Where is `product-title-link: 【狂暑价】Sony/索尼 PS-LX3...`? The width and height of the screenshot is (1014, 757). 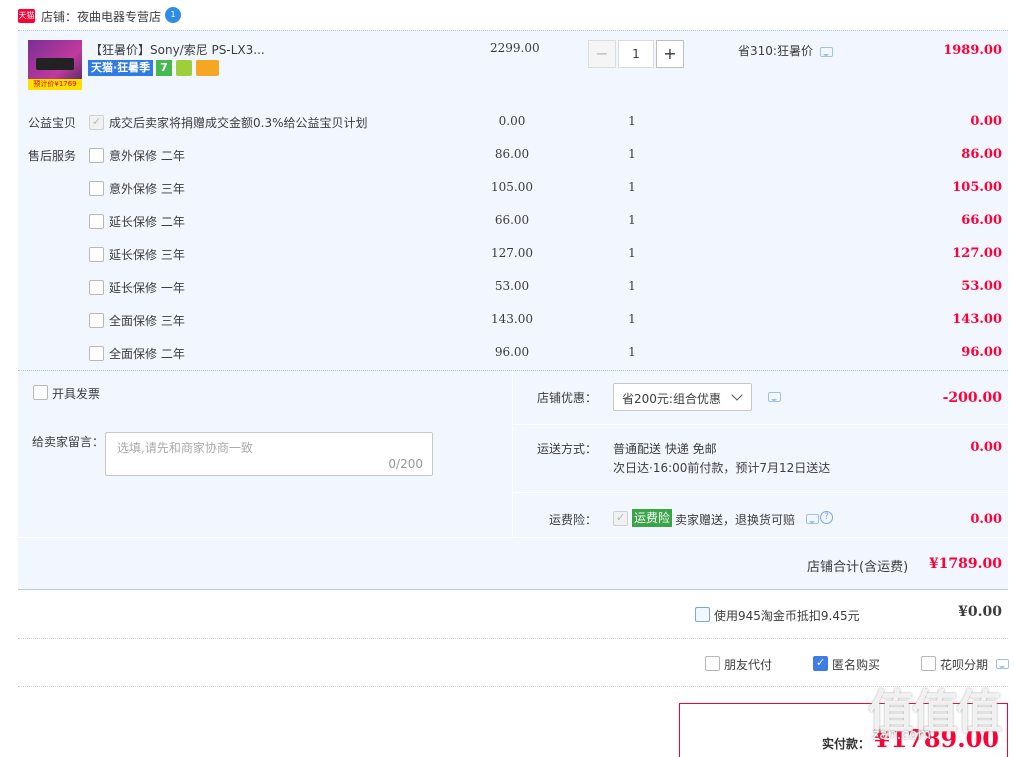 product-title-link: 【狂暑价】Sony/索尼 PS-LX3... is located at coordinates (177, 49).